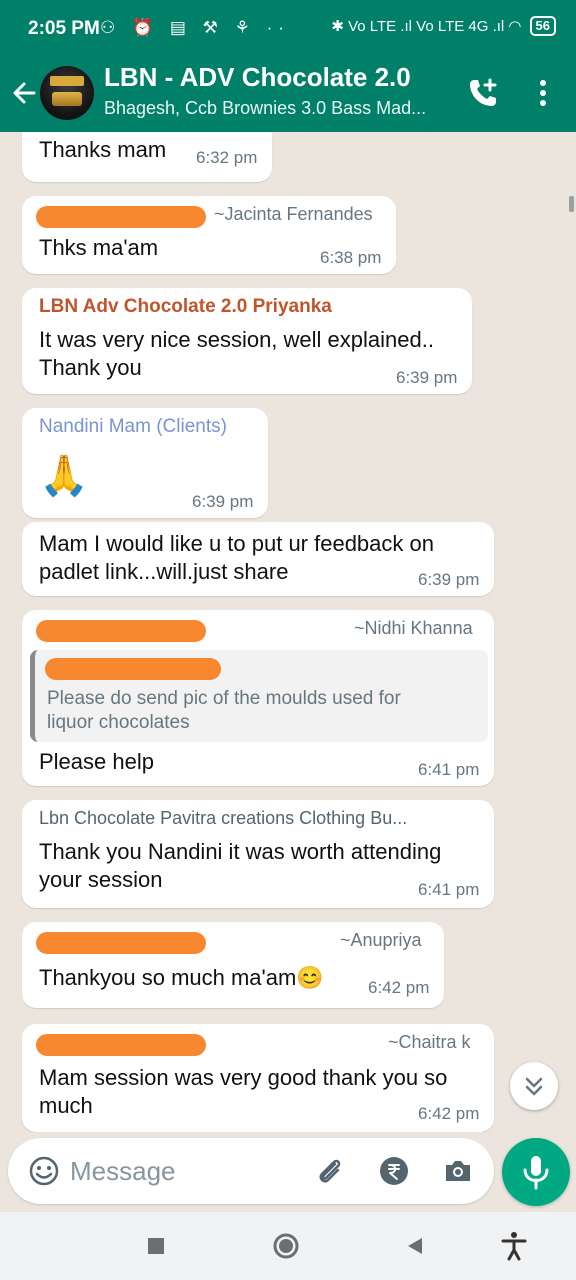 This screenshot has width=576, height=1280. I want to click on camera-icon, so click(458, 1171).